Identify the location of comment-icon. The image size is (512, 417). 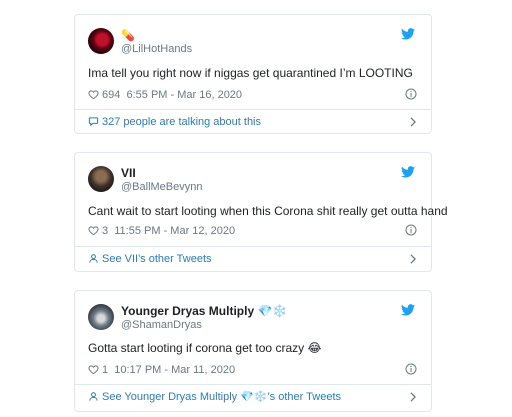
(93, 122).